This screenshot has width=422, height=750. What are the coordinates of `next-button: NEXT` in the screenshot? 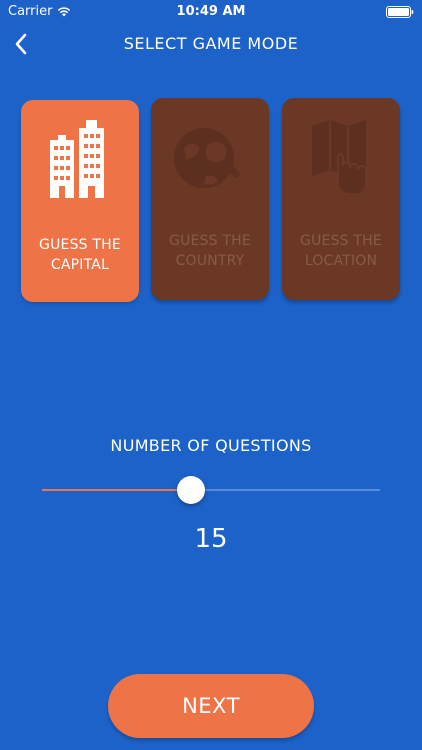 It's located at (211, 706).